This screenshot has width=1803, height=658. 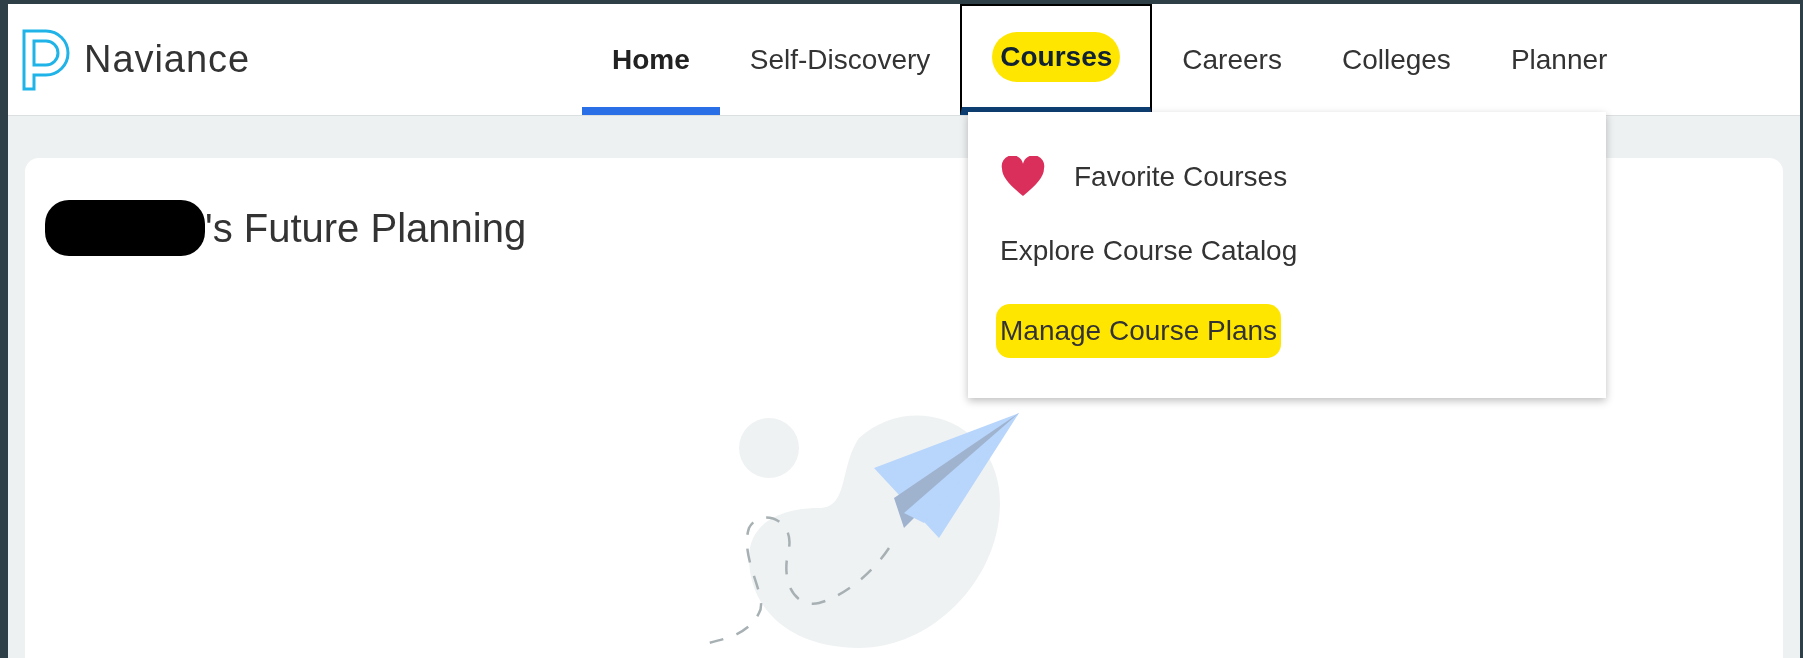 I want to click on nav-label: Colleges, so click(x=1396, y=59).